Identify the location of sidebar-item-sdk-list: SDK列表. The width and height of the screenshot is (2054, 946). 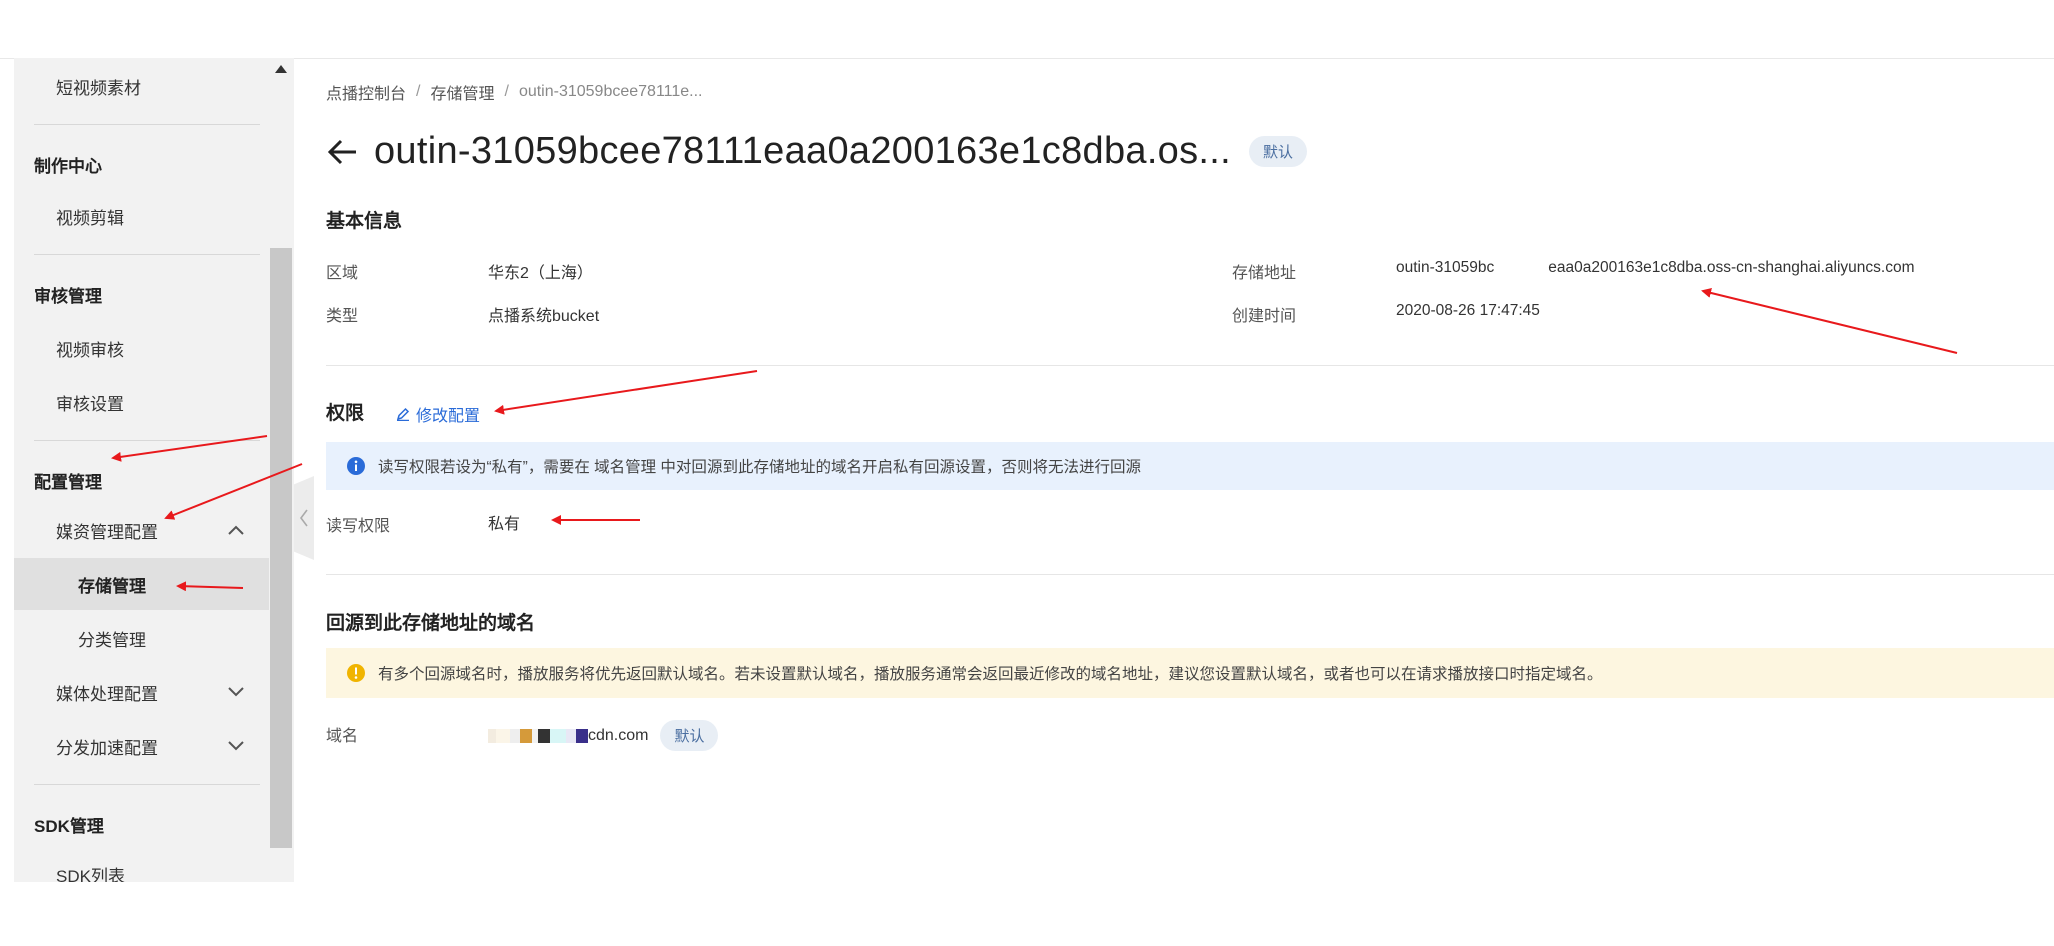
(141, 865).